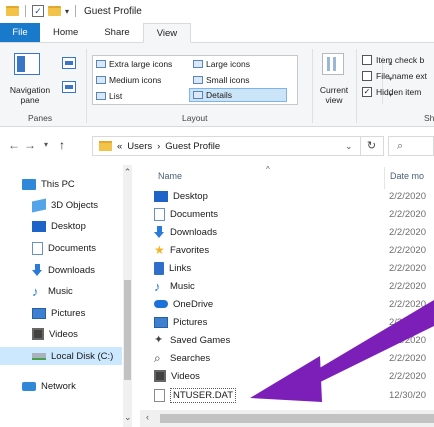 This screenshot has width=434, height=427. What do you see at coordinates (119, 146) in the screenshot?
I see `breadcrumb-overflow: «` at bounding box center [119, 146].